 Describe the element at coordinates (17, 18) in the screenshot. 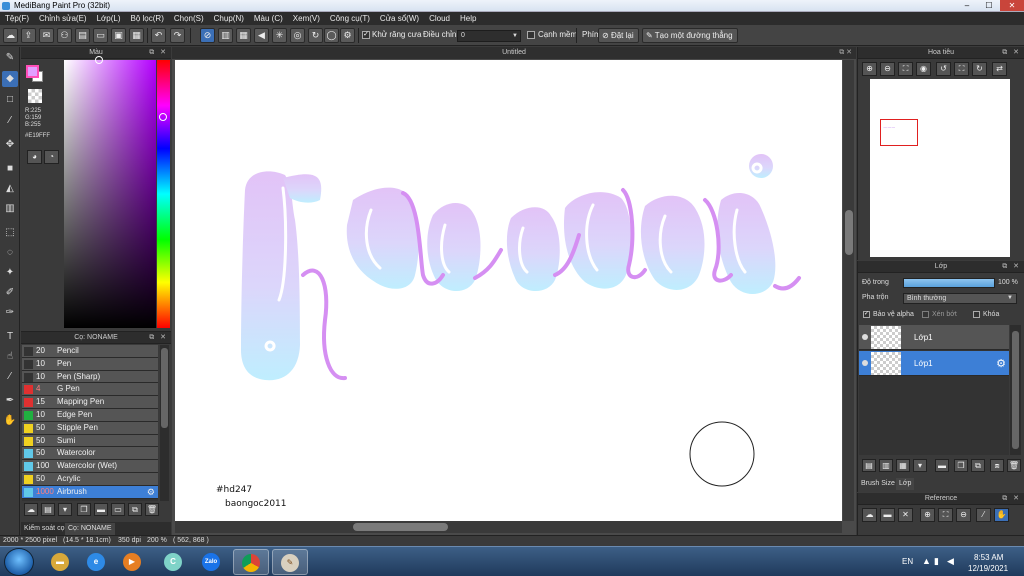

I see `menu-file: Tệp(F)` at that location.